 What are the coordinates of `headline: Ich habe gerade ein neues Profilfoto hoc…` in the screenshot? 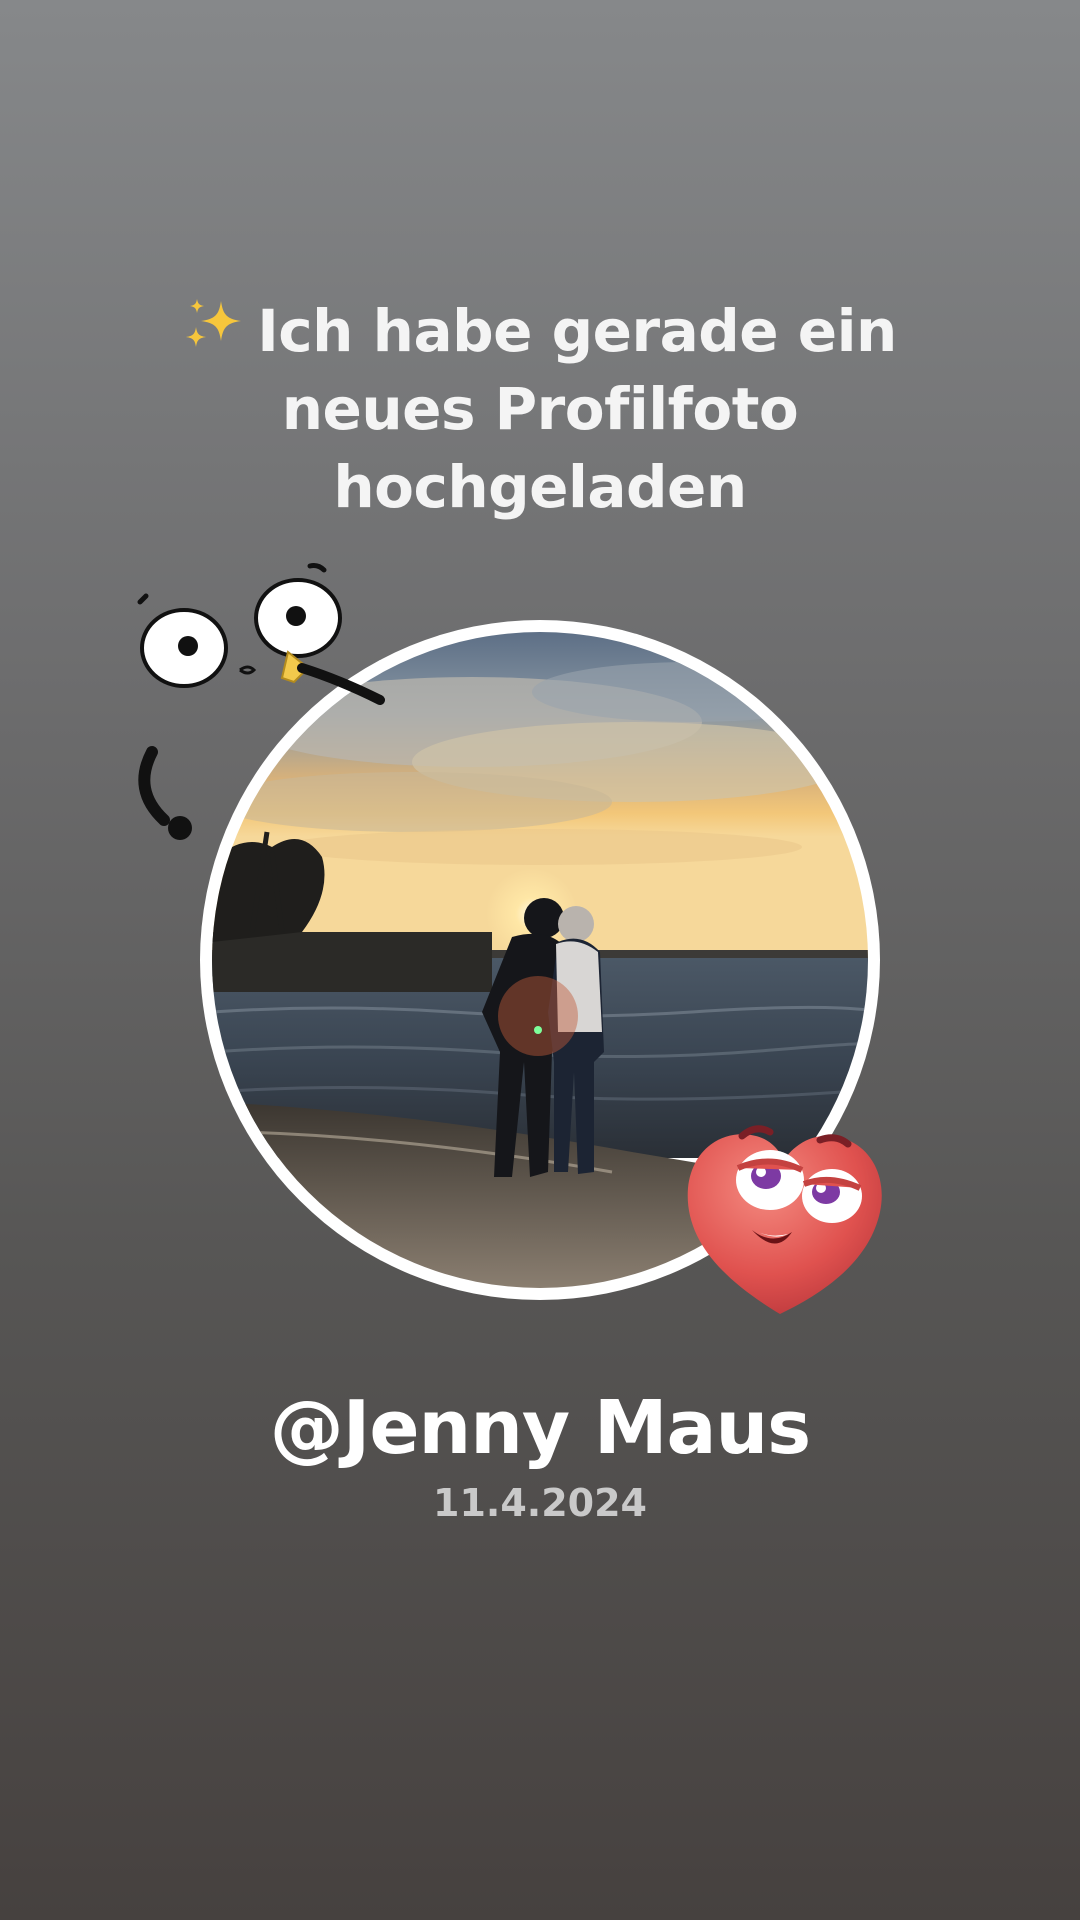 It's located at (540, 409).